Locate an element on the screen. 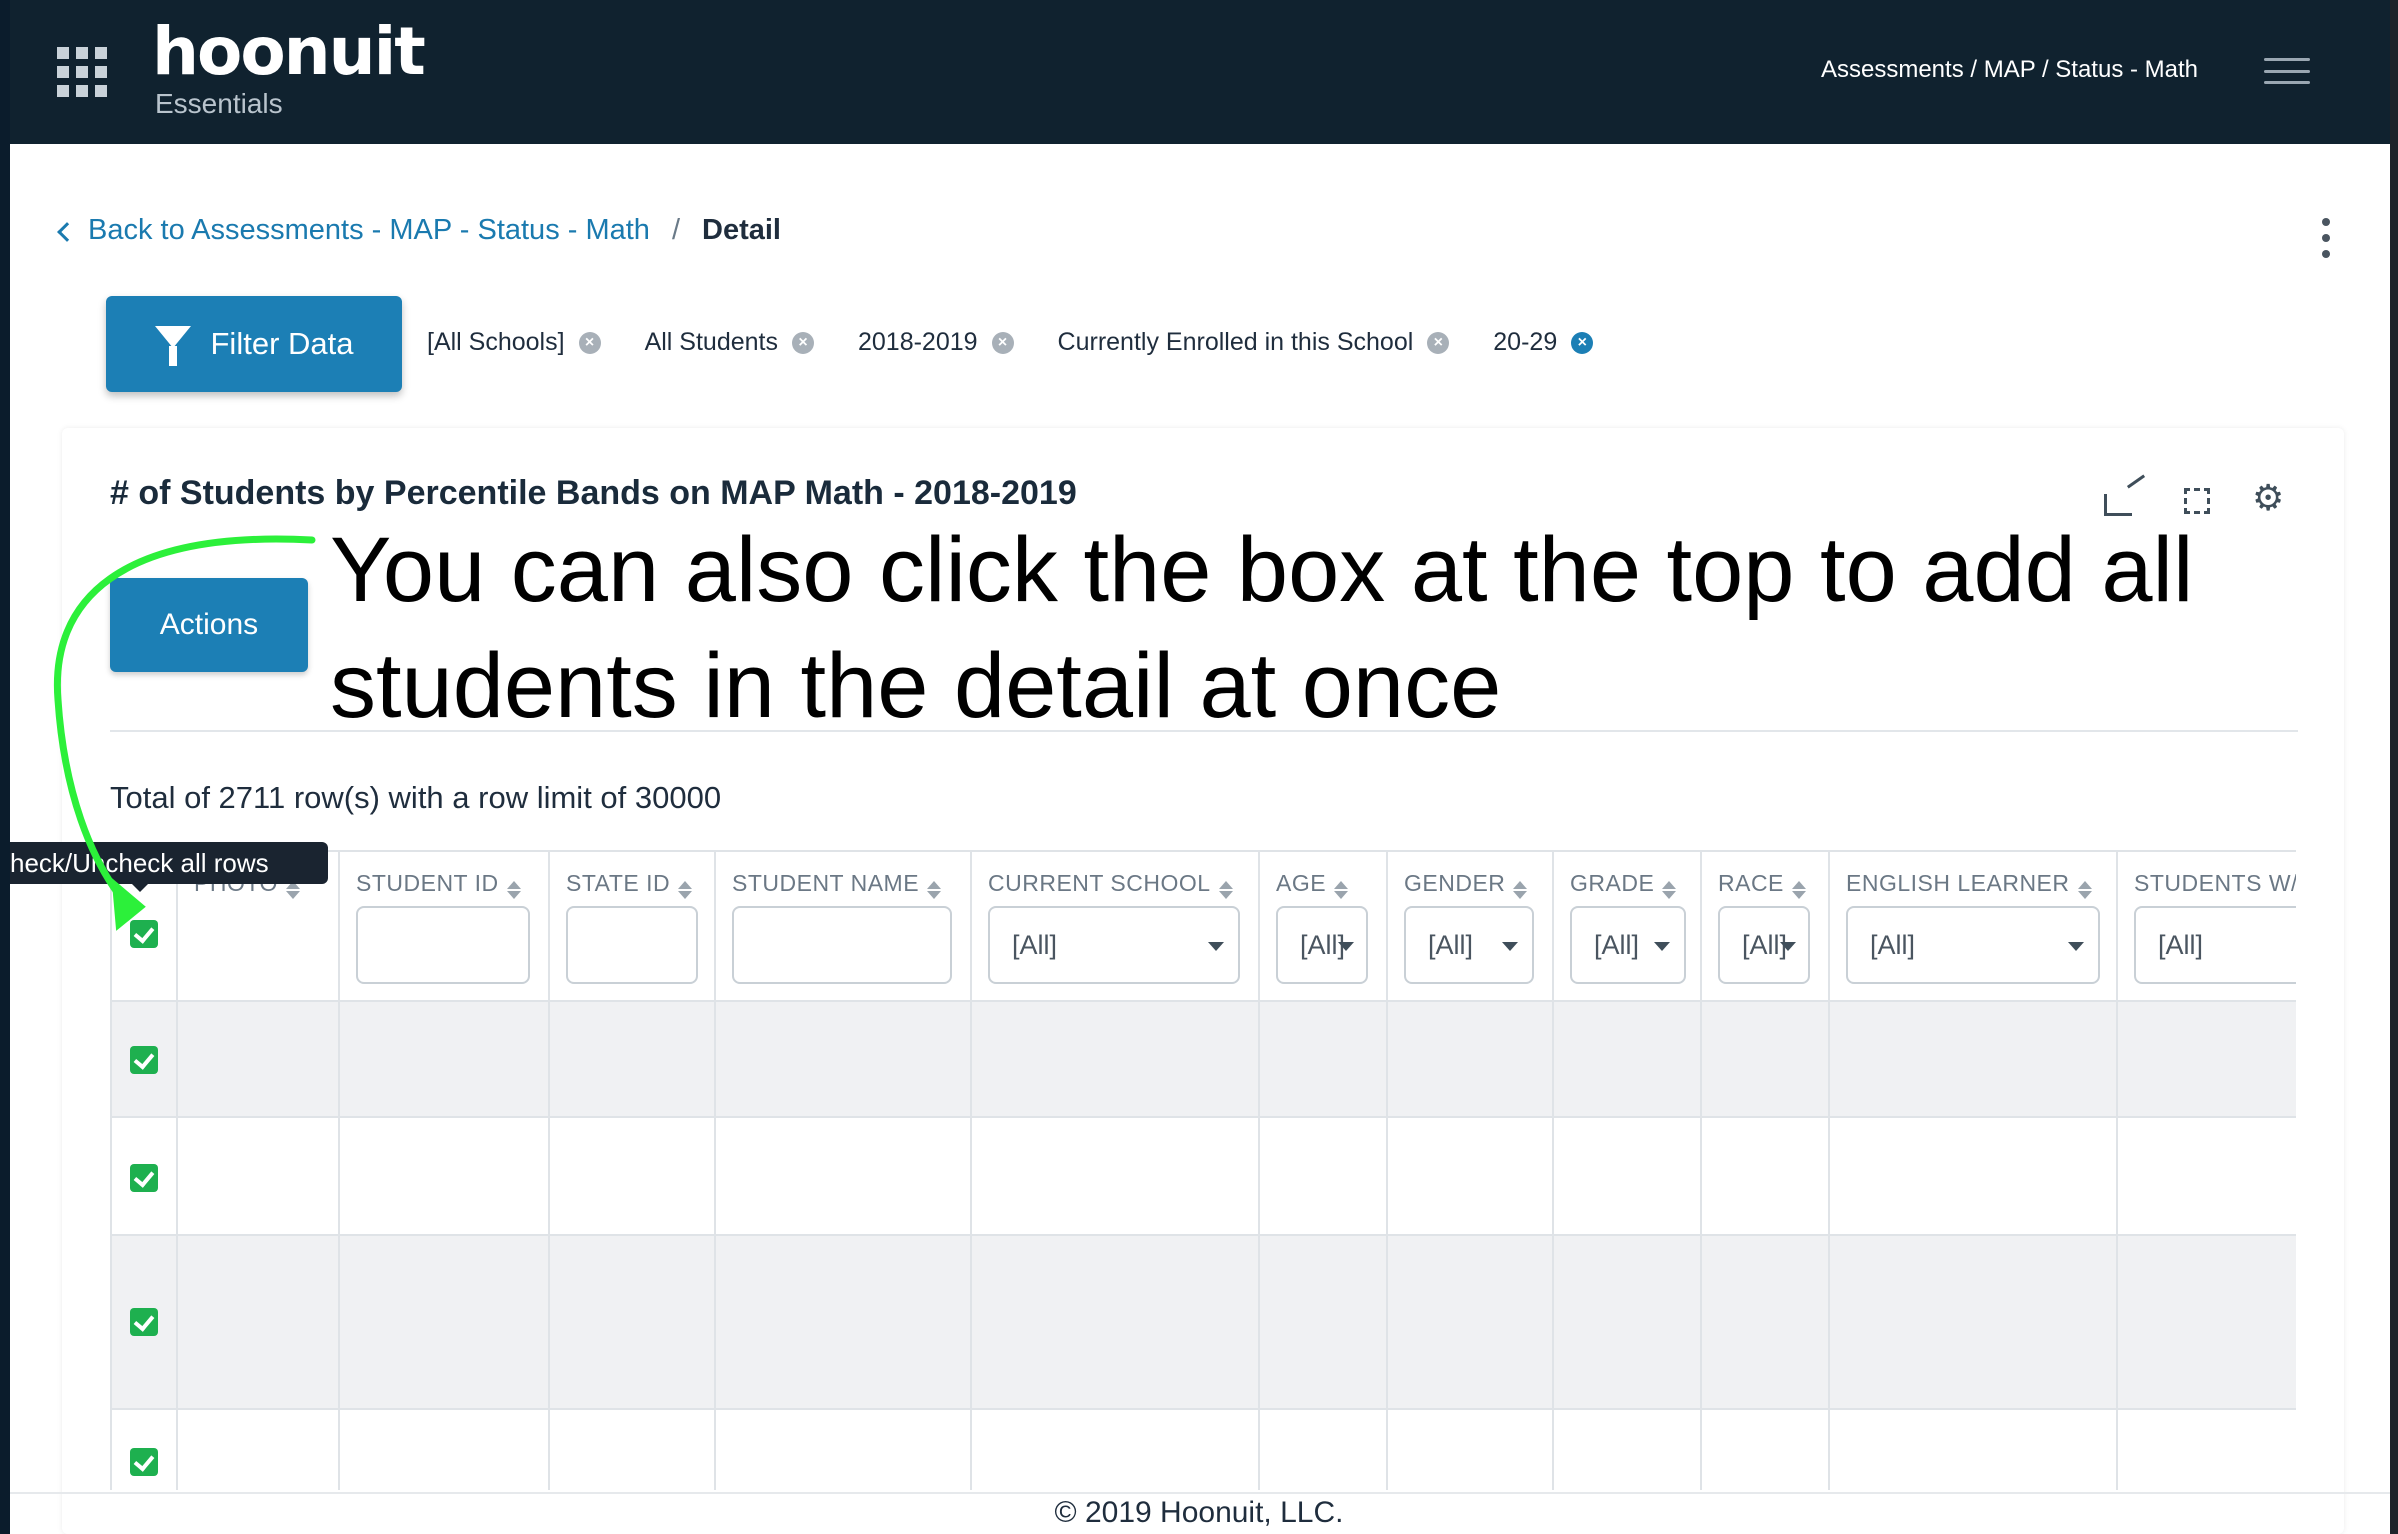 The height and width of the screenshot is (1534, 2398). logo-subtitle: Essentials is located at coordinates (219, 103).